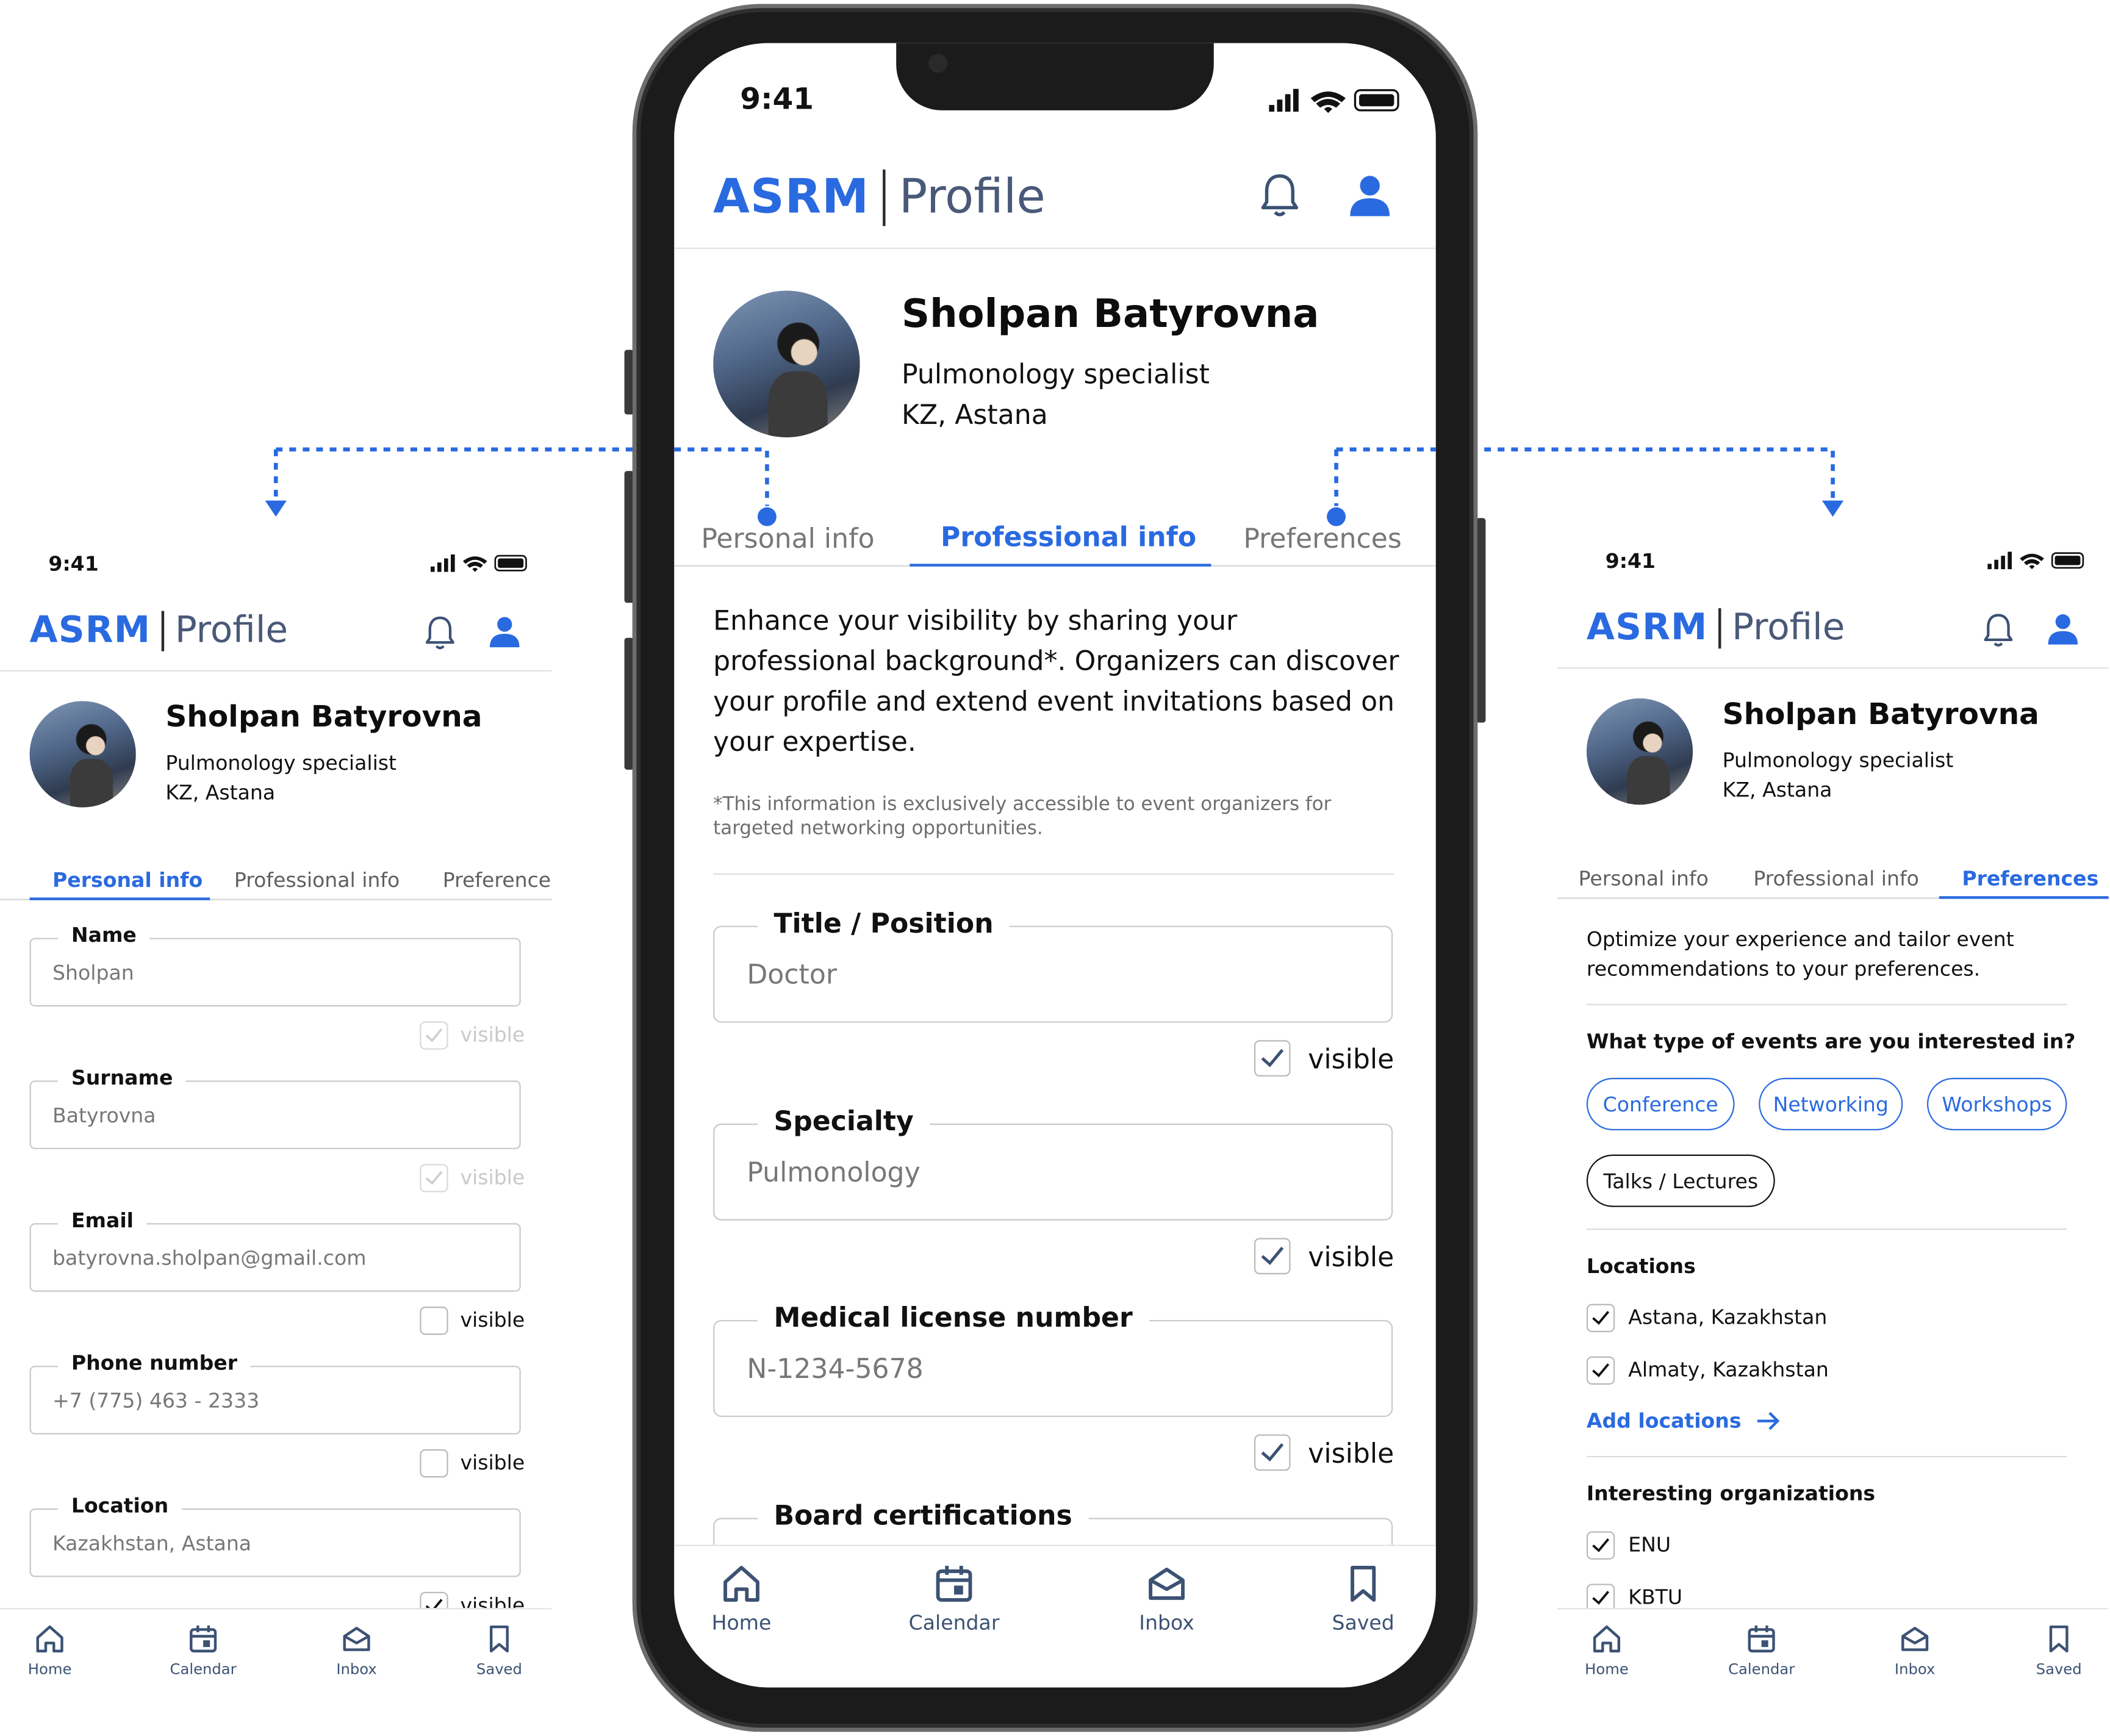  Describe the element at coordinates (972, 198) in the screenshot. I see `page-title: Profile` at that location.